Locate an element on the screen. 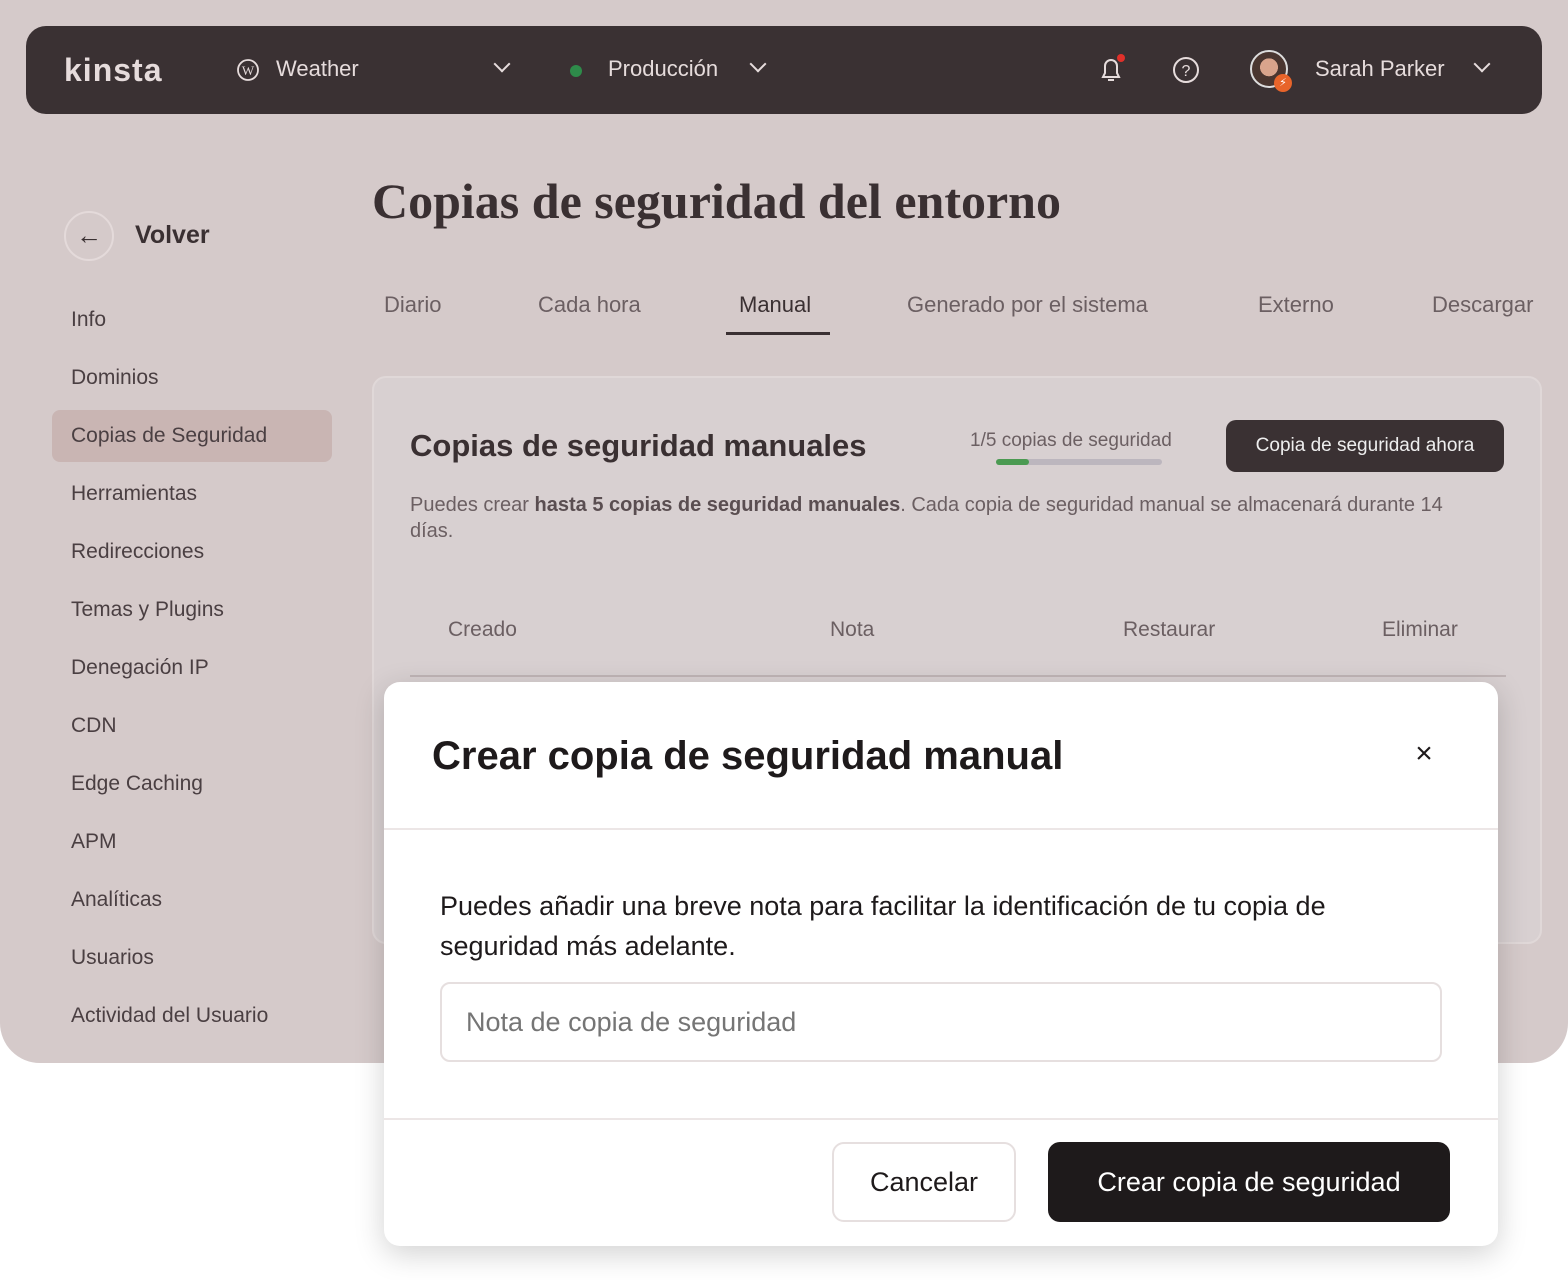 The width and height of the screenshot is (1568, 1280). environment-status-dot is located at coordinates (576, 71).